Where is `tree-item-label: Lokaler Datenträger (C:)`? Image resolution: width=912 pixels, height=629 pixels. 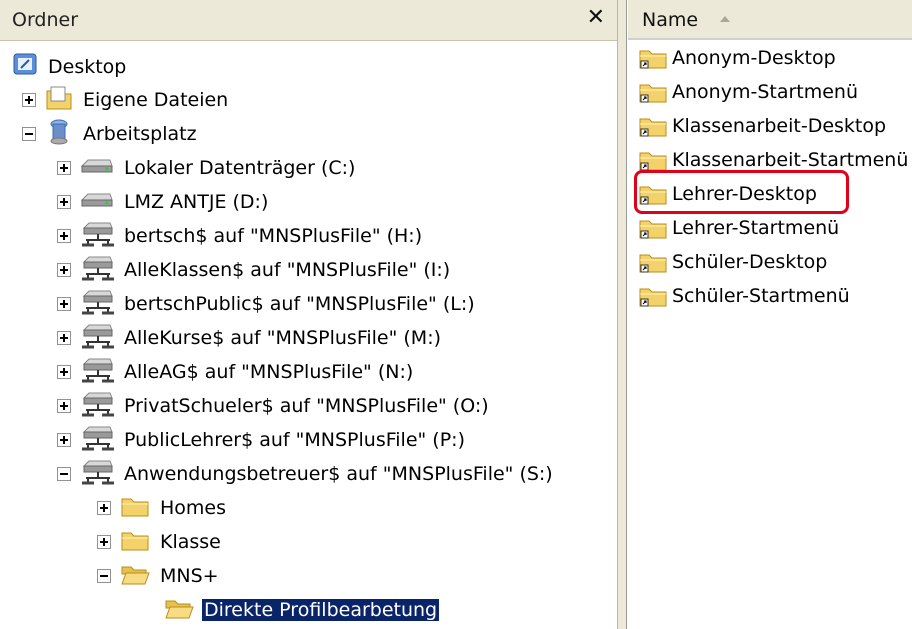
tree-item-label: Lokaler Datenträger (C:) is located at coordinates (240, 168).